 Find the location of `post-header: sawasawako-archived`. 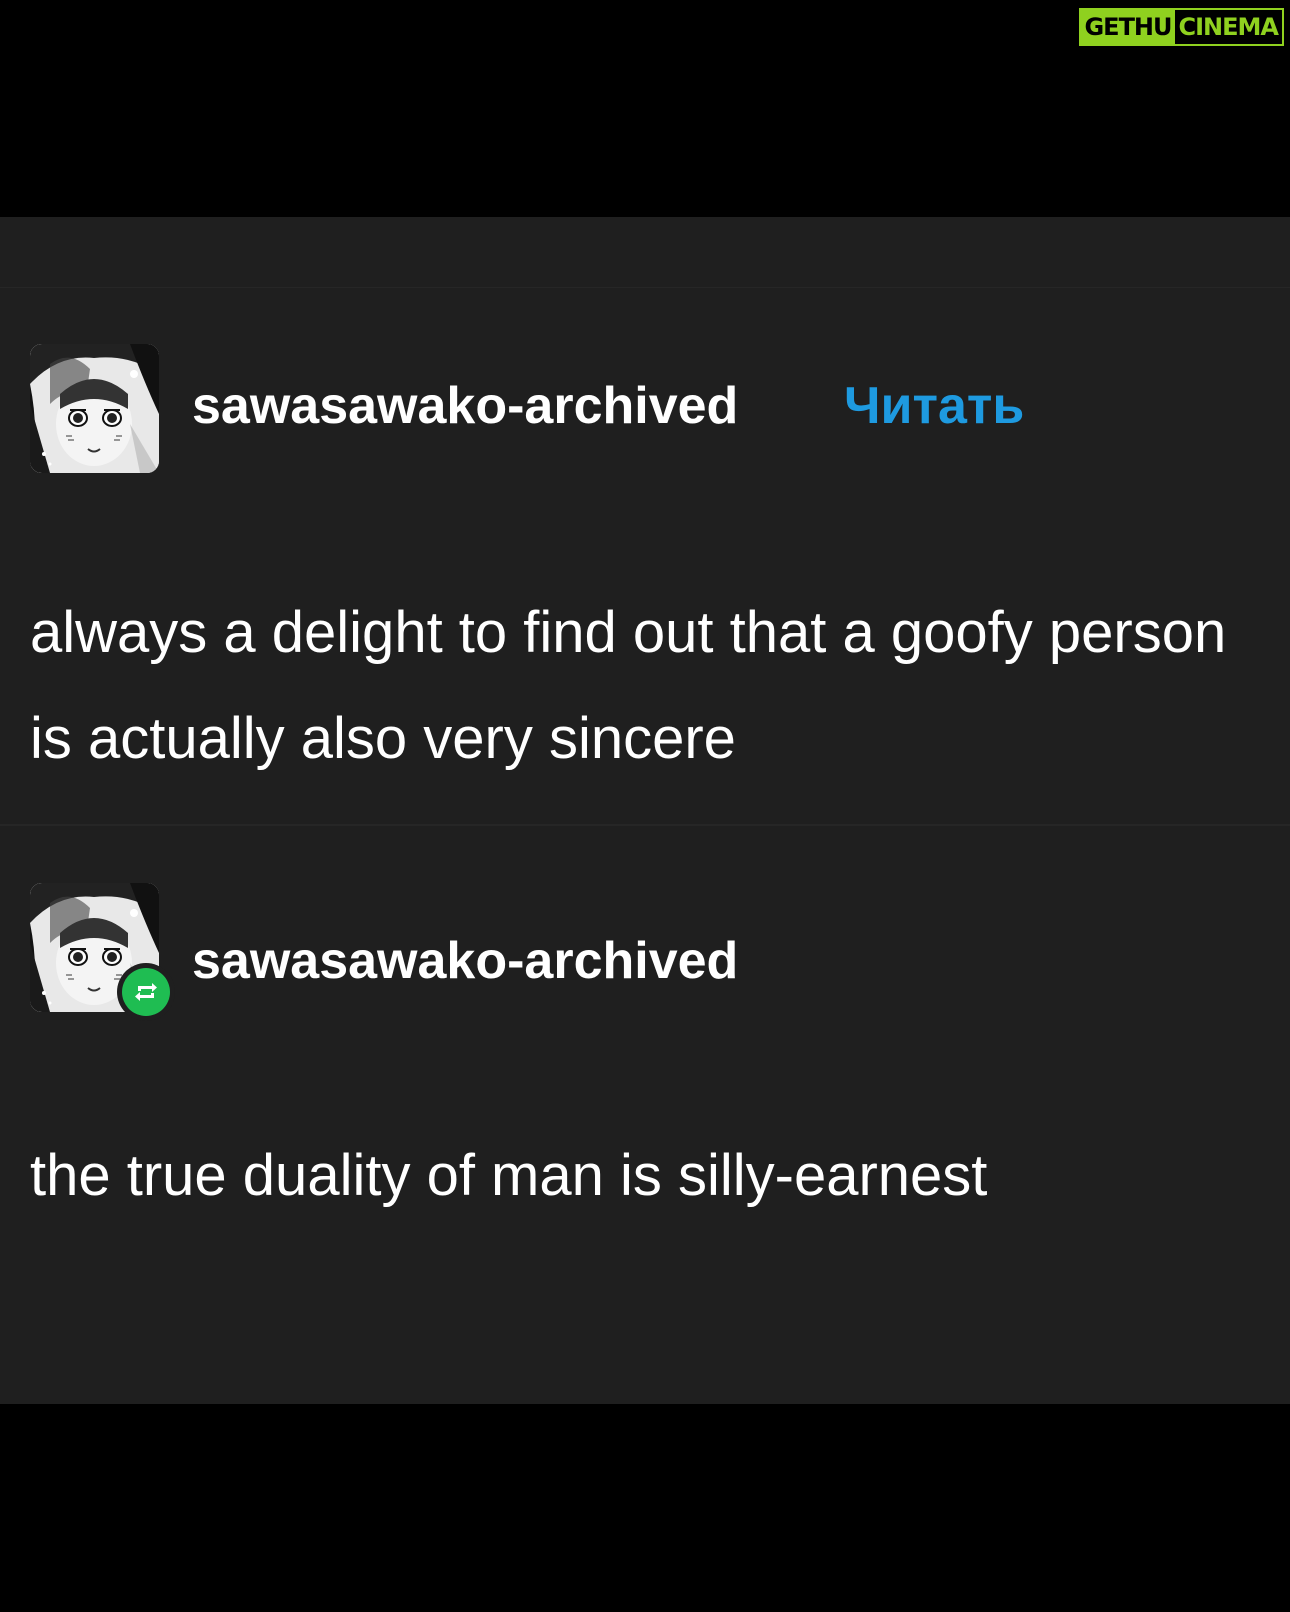

post-header: sawasawako-archived is located at coordinates (645, 952).